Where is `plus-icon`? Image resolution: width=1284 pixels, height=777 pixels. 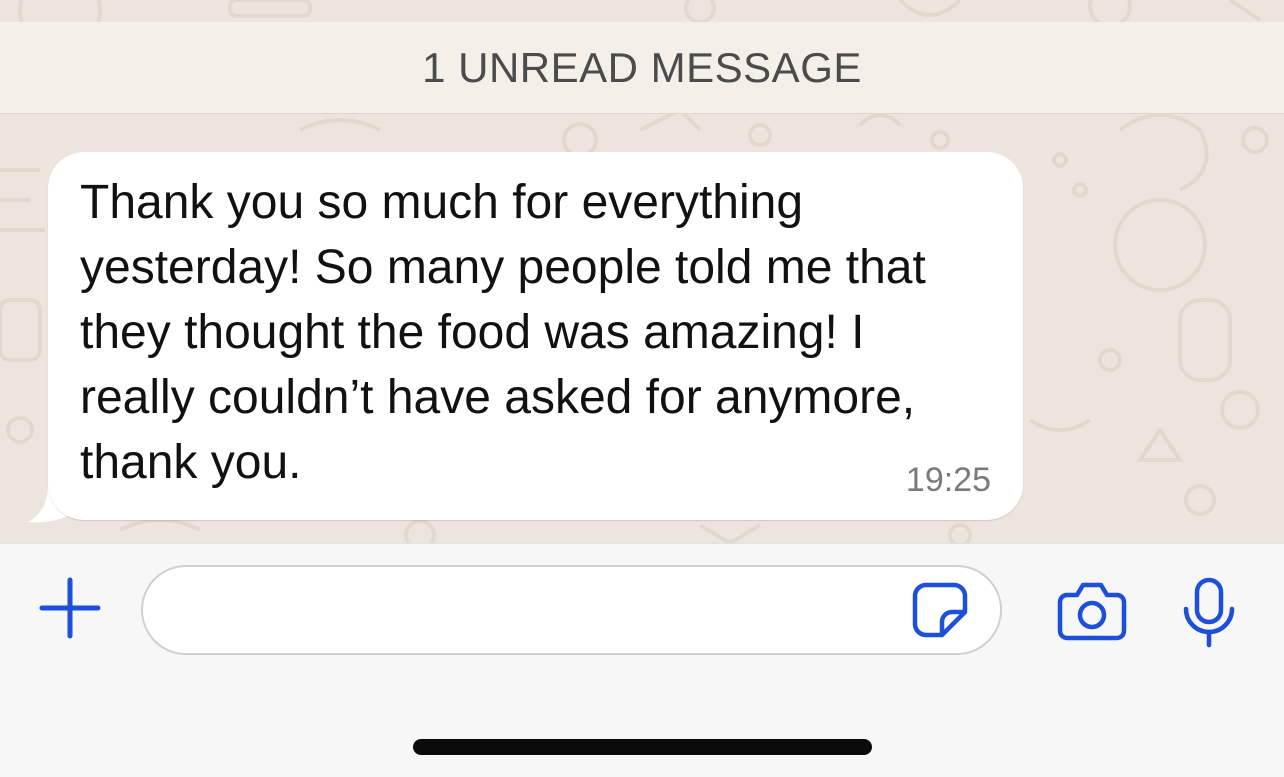
plus-icon is located at coordinates (70, 608).